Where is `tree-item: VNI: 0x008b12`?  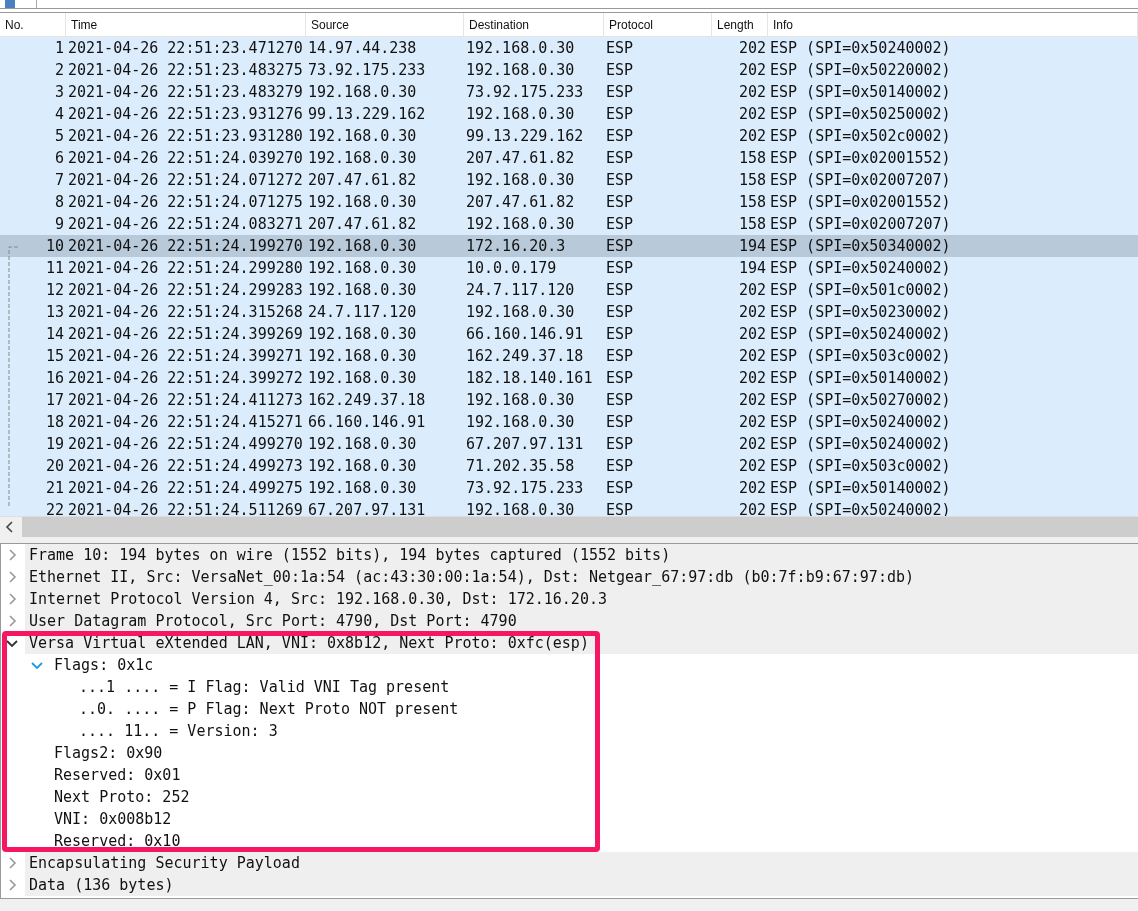 tree-item: VNI: 0x008b12 is located at coordinates (111, 819).